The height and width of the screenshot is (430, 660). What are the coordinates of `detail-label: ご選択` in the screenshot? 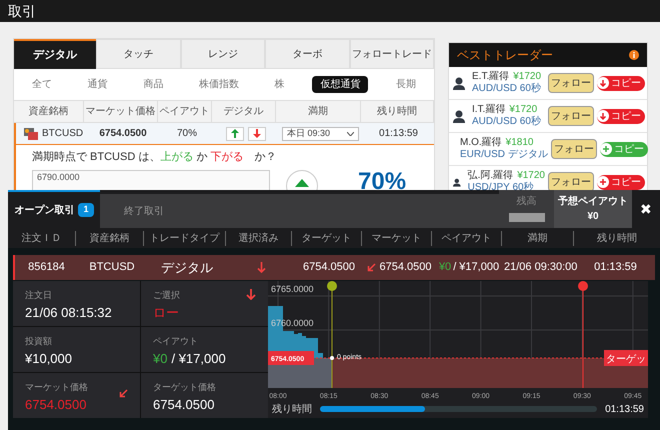 It's located at (166, 295).